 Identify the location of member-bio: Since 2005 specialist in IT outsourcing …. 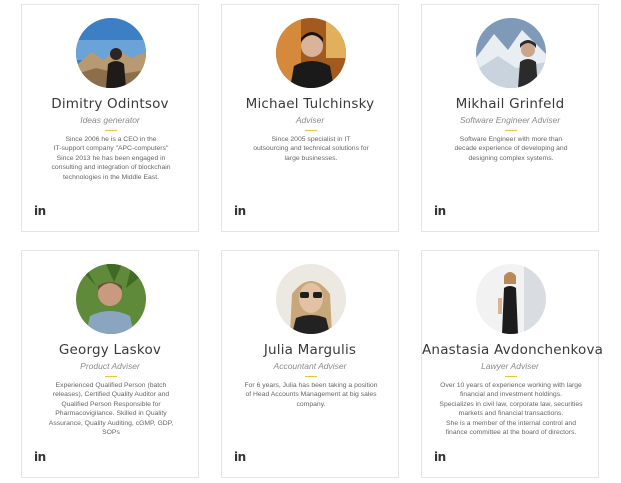
(311, 149).